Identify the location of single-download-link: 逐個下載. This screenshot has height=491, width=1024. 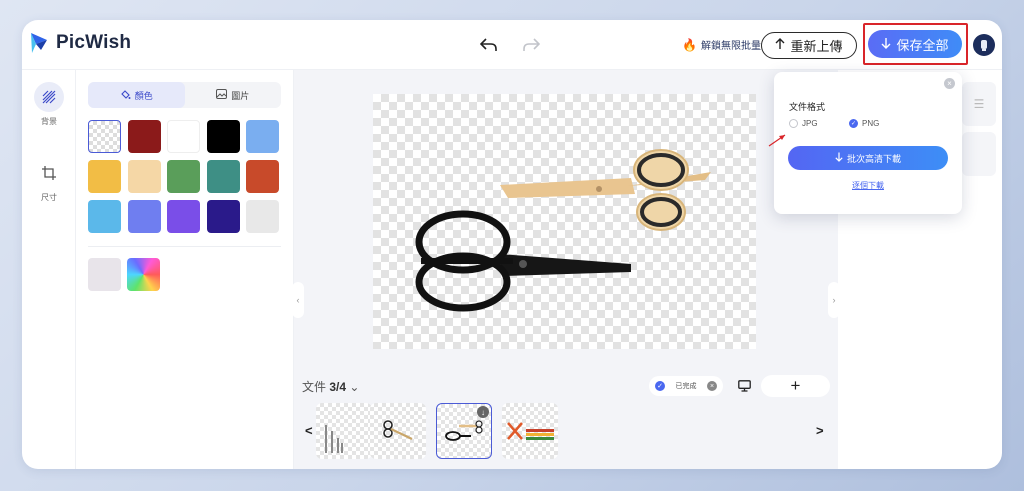
(868, 185).